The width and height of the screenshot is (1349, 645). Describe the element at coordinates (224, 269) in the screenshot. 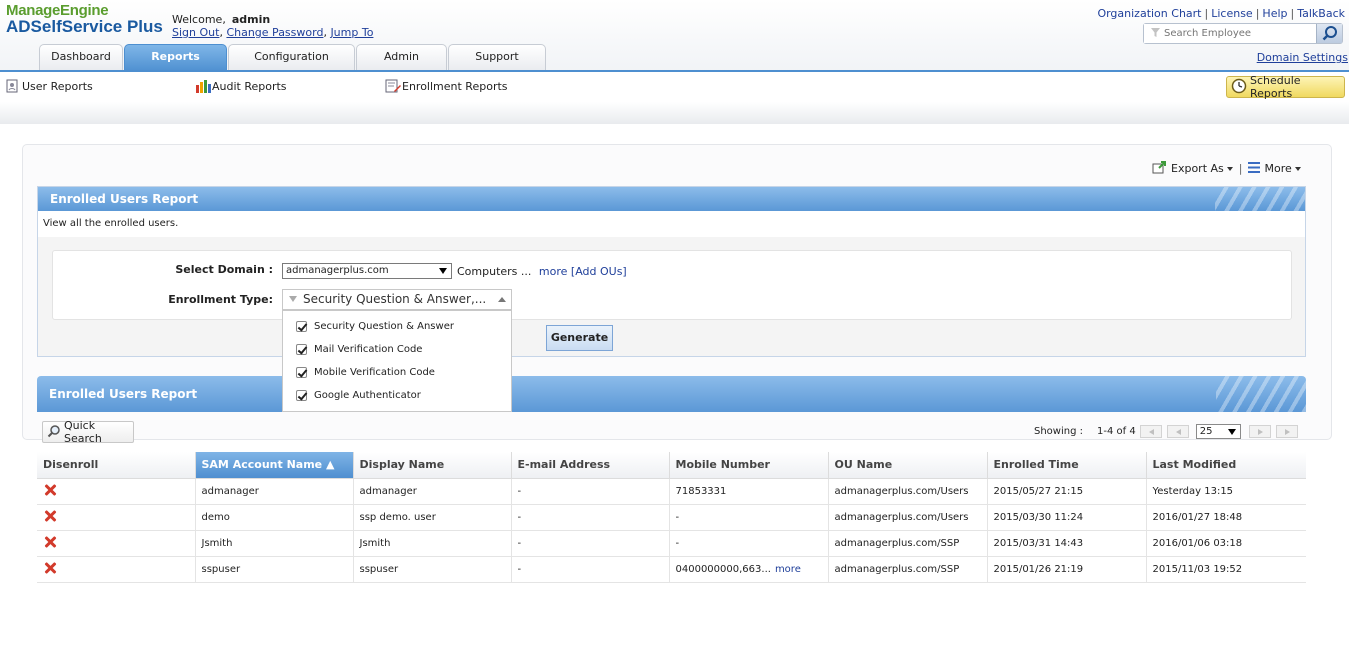

I see `select-domain-label: Select Domain :` at that location.